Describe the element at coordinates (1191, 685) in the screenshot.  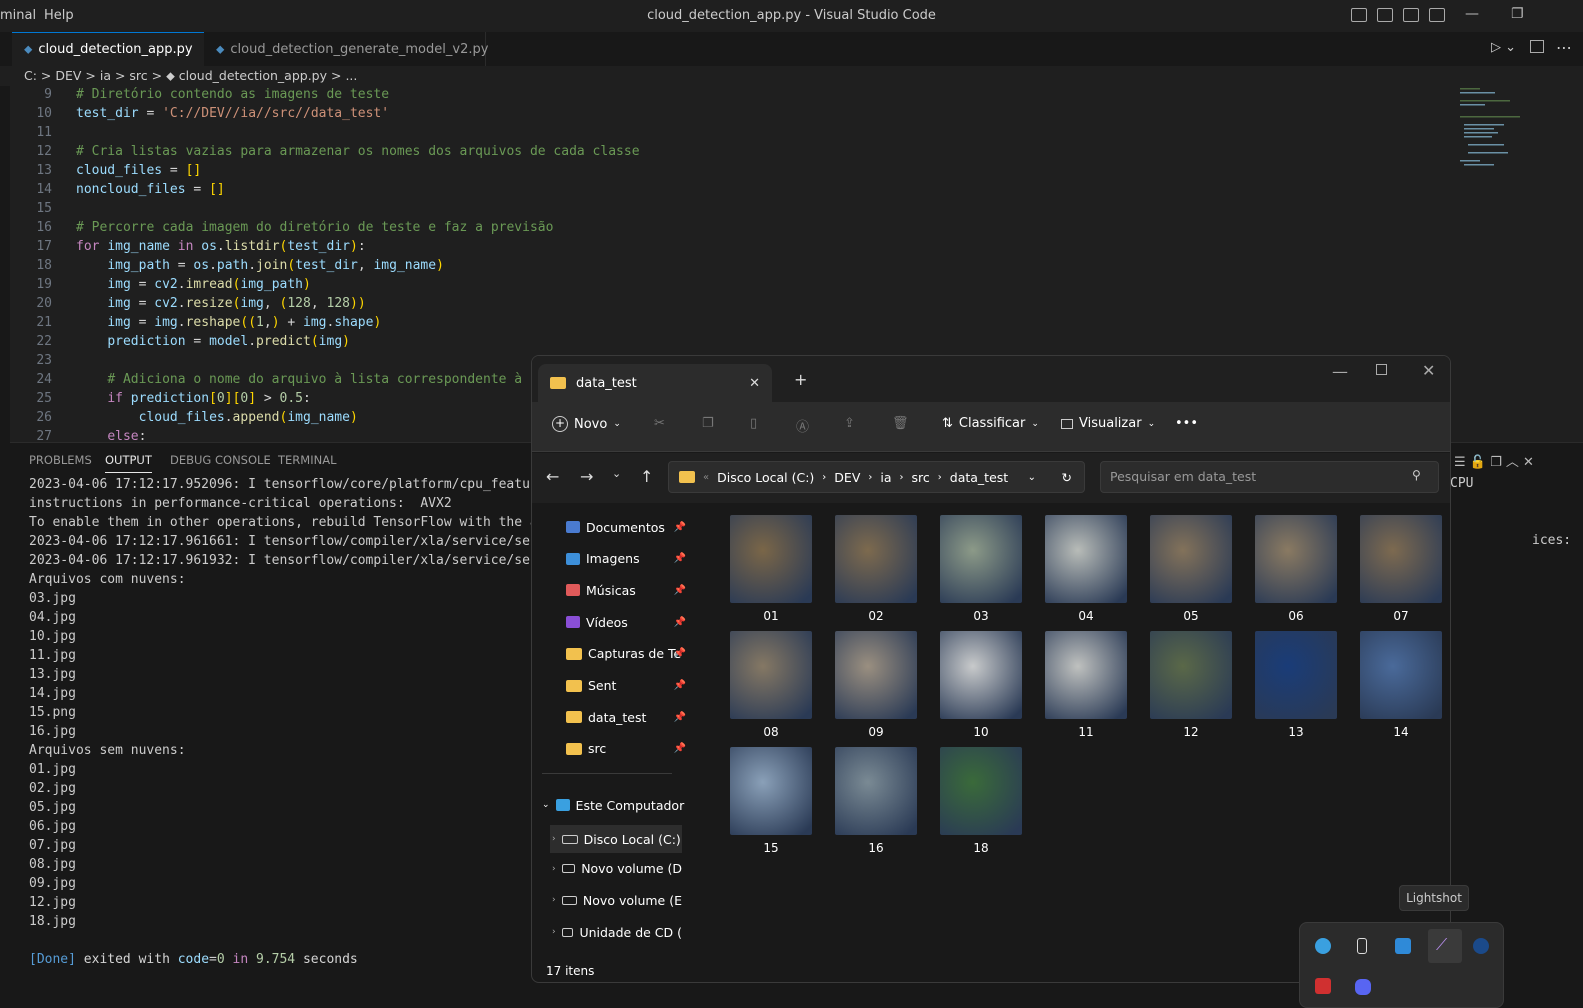
I see `file-thumbnail: 12` at that location.